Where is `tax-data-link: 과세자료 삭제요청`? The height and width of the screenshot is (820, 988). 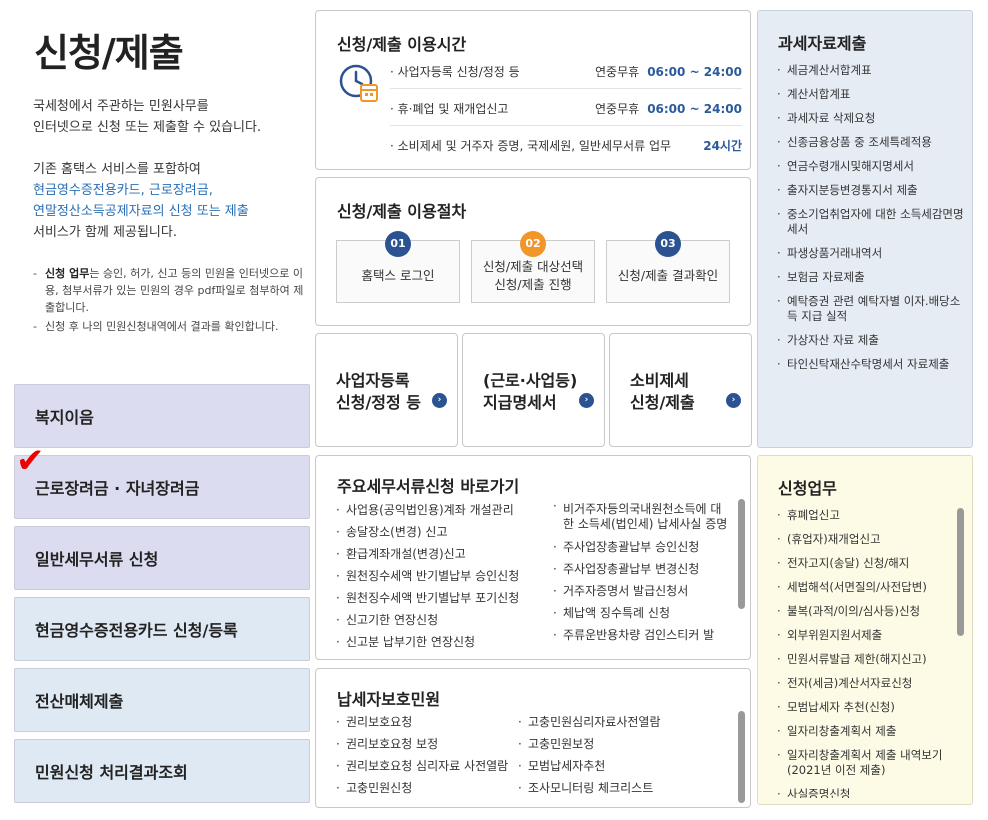
tax-data-link: 과세자료 삭제요청 is located at coordinates (871, 118).